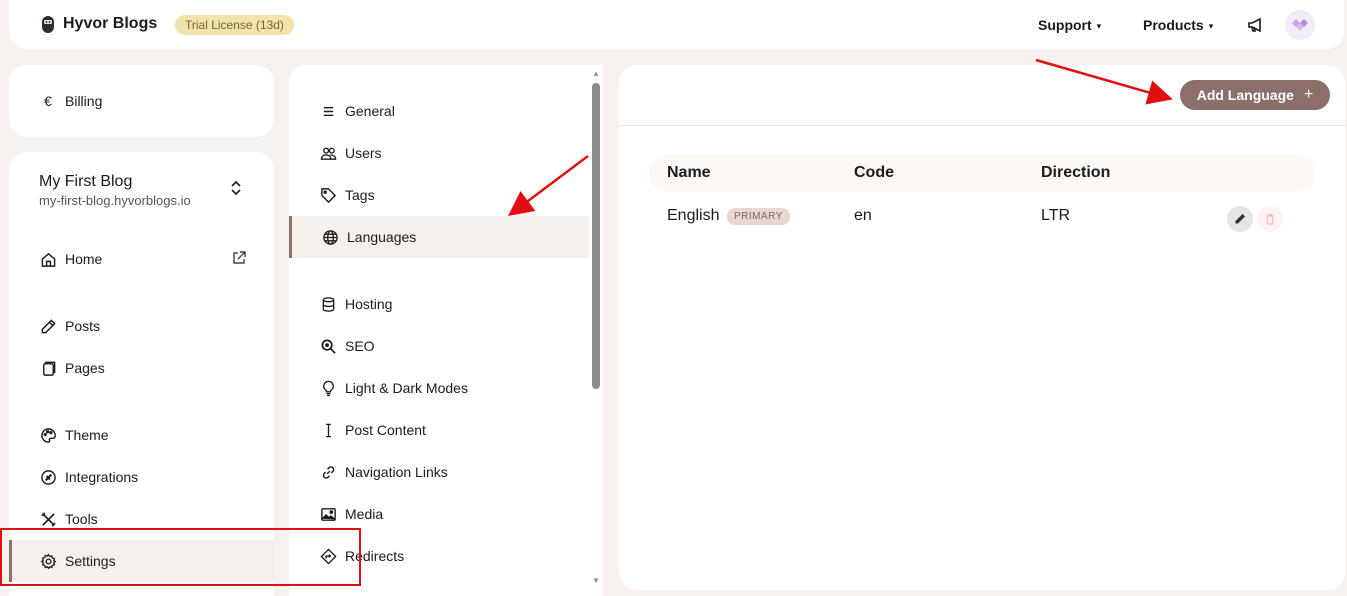 The width and height of the screenshot is (1347, 596). I want to click on plus-icon: +, so click(1308, 94).